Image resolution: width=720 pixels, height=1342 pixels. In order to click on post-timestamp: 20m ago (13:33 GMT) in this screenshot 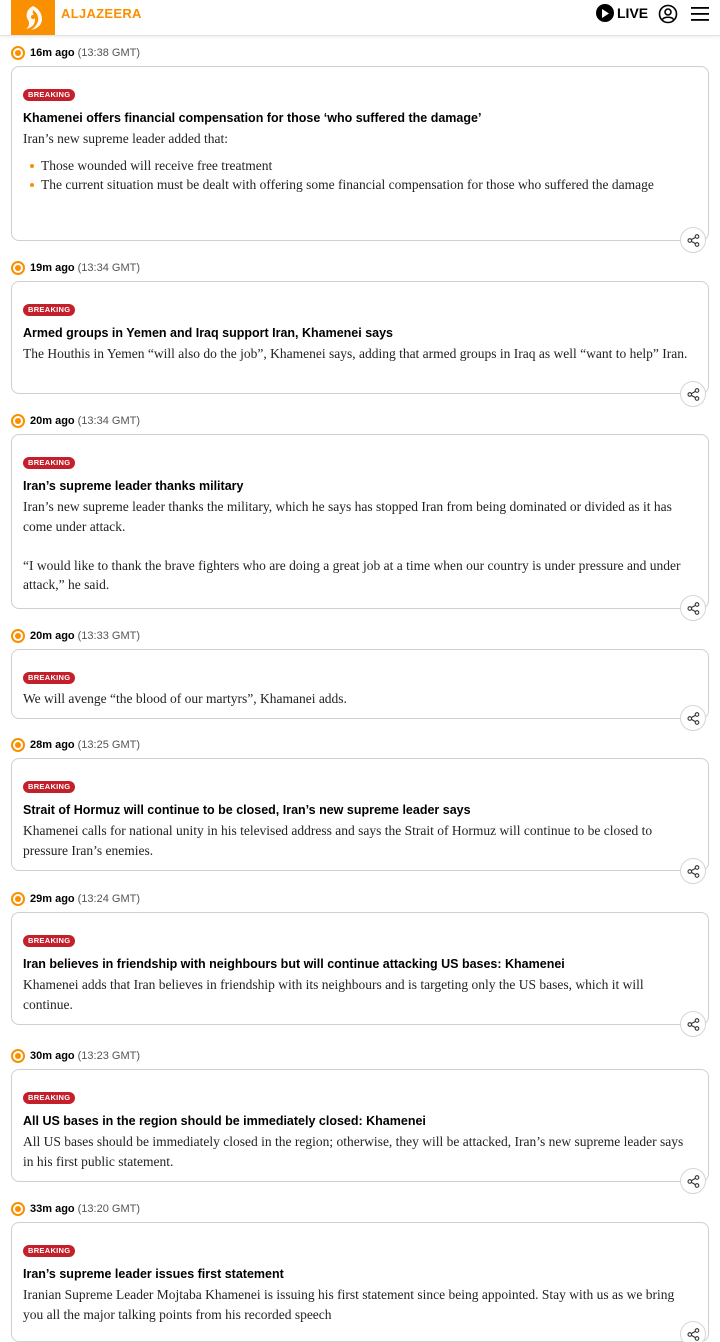, I will do `click(75, 636)`.